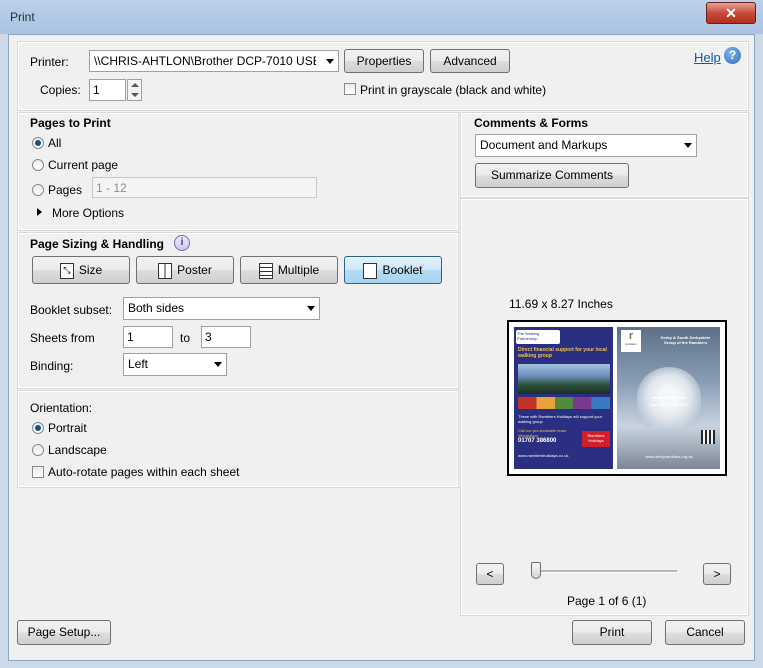 This screenshot has width=763, height=668. Describe the element at coordinates (38, 428) in the screenshot. I see `portrait-radio` at that location.